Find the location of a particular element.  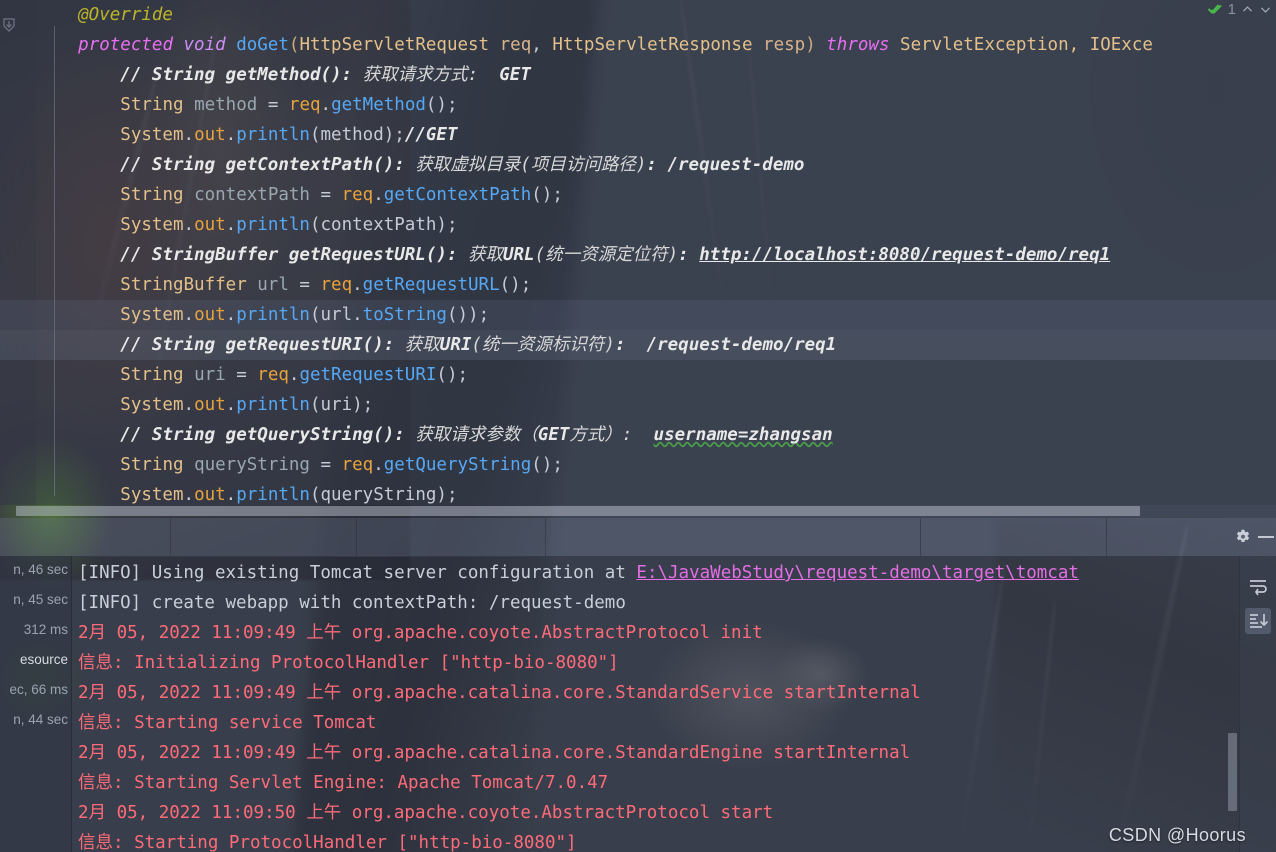

code-token: println is located at coordinates (273, 135).